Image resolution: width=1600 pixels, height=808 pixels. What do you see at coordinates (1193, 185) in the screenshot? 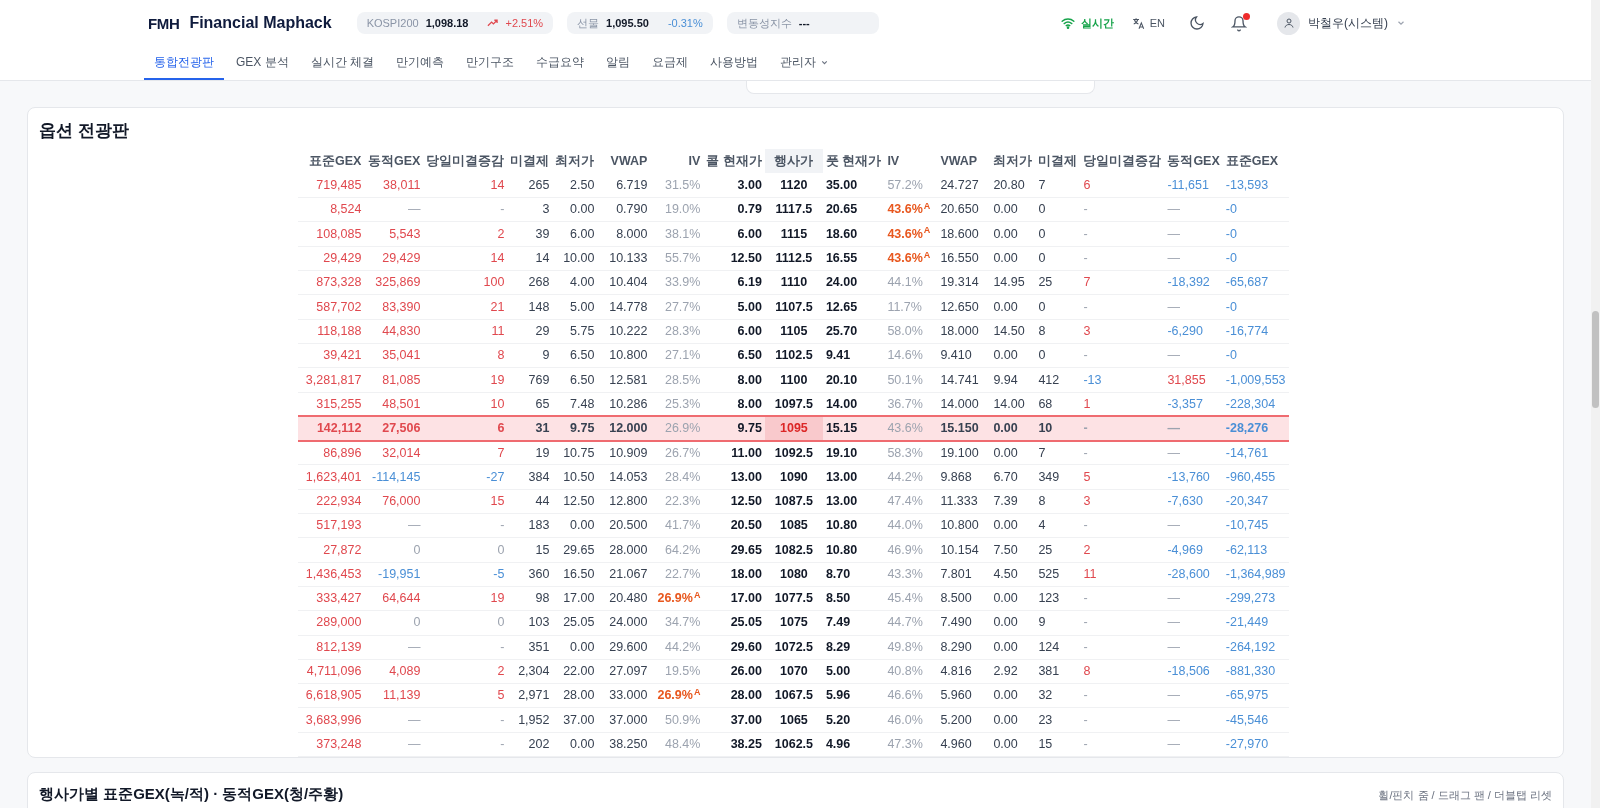
I see `table-cell: -11,651` at bounding box center [1193, 185].